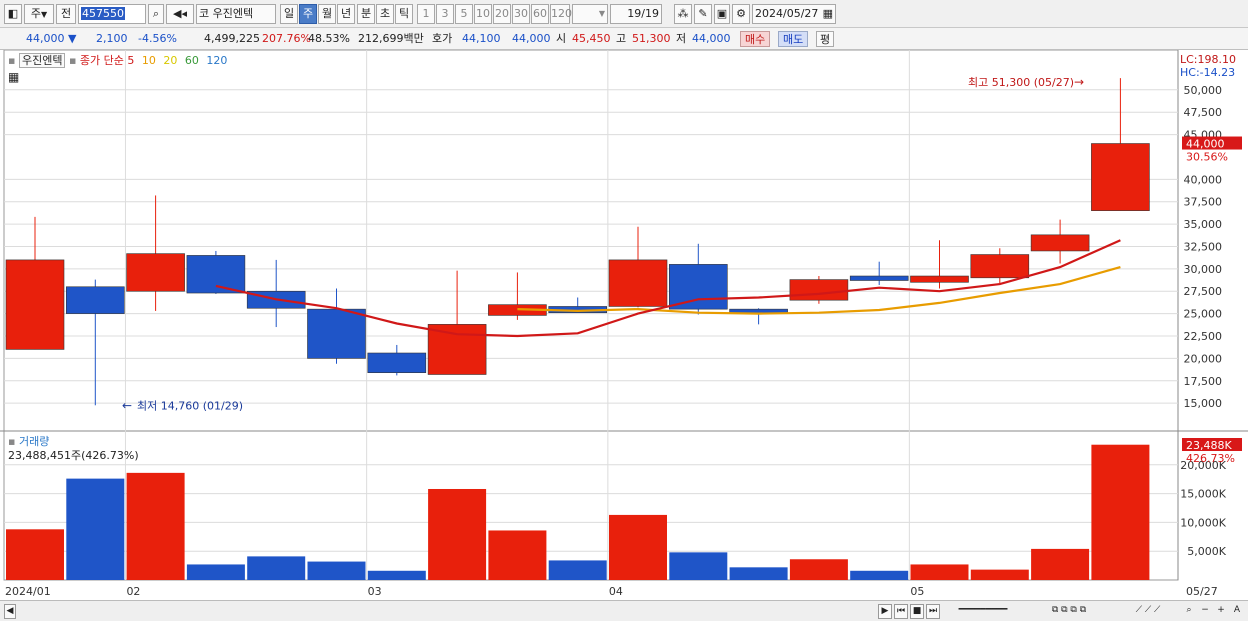 The image size is (1248, 621). What do you see at coordinates (483, 14) in the screenshot?
I see `interval-10: 10` at bounding box center [483, 14].